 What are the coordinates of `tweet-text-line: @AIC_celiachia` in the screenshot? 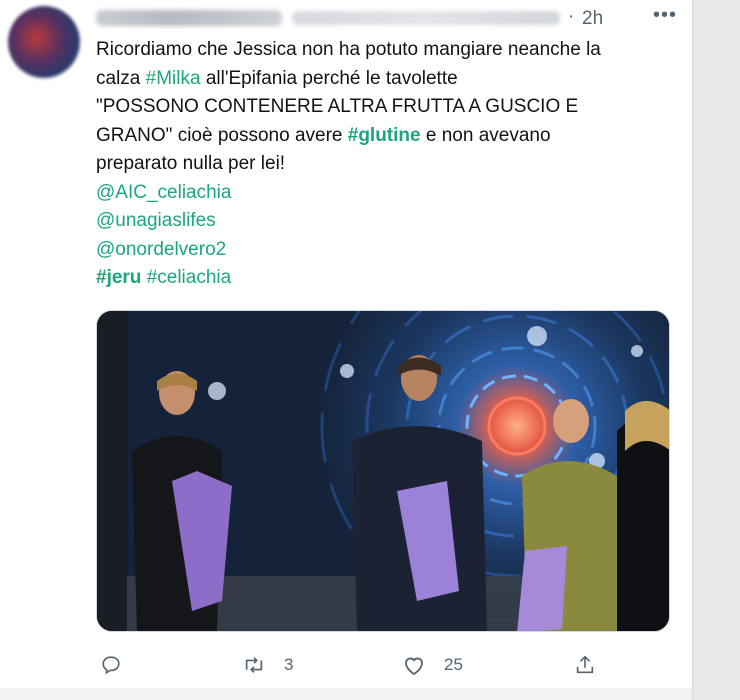 It's located at (391, 193).